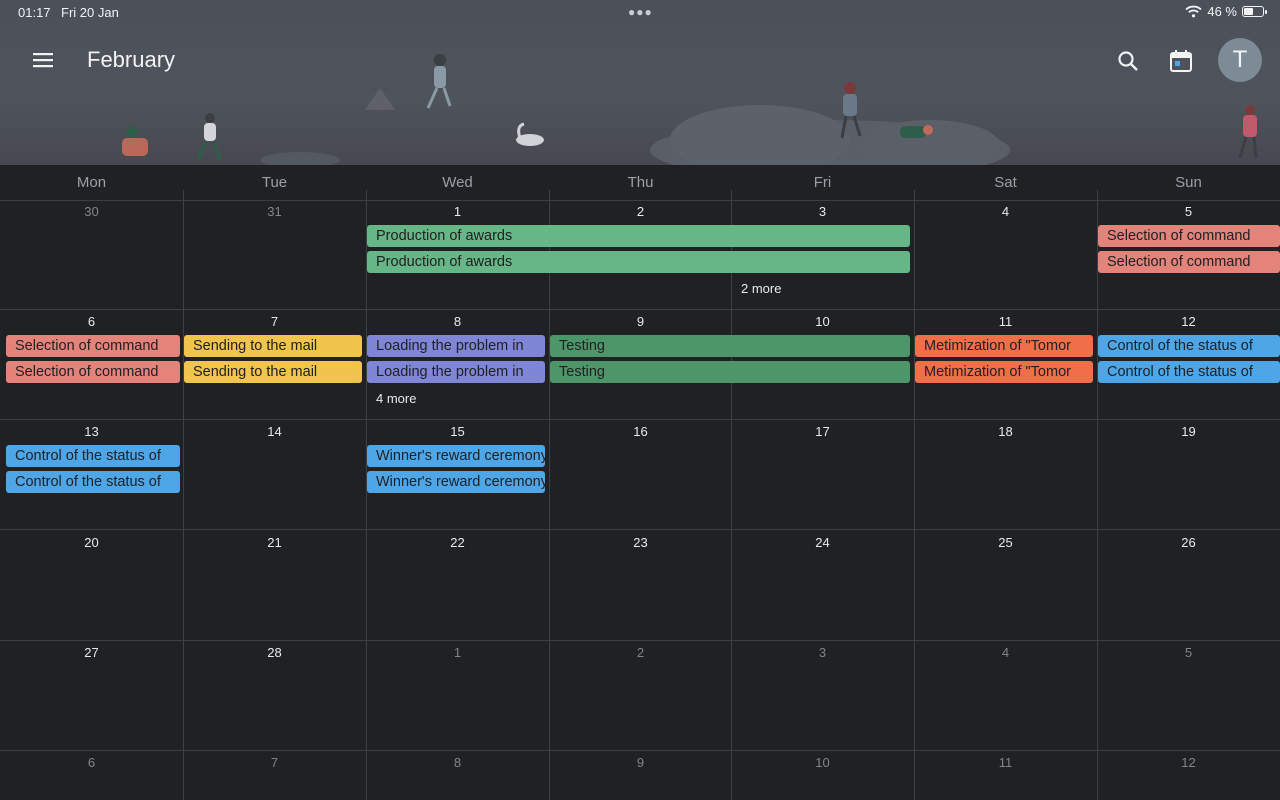  Describe the element at coordinates (457, 182) in the screenshot. I see `weekday-label: Wed` at that location.